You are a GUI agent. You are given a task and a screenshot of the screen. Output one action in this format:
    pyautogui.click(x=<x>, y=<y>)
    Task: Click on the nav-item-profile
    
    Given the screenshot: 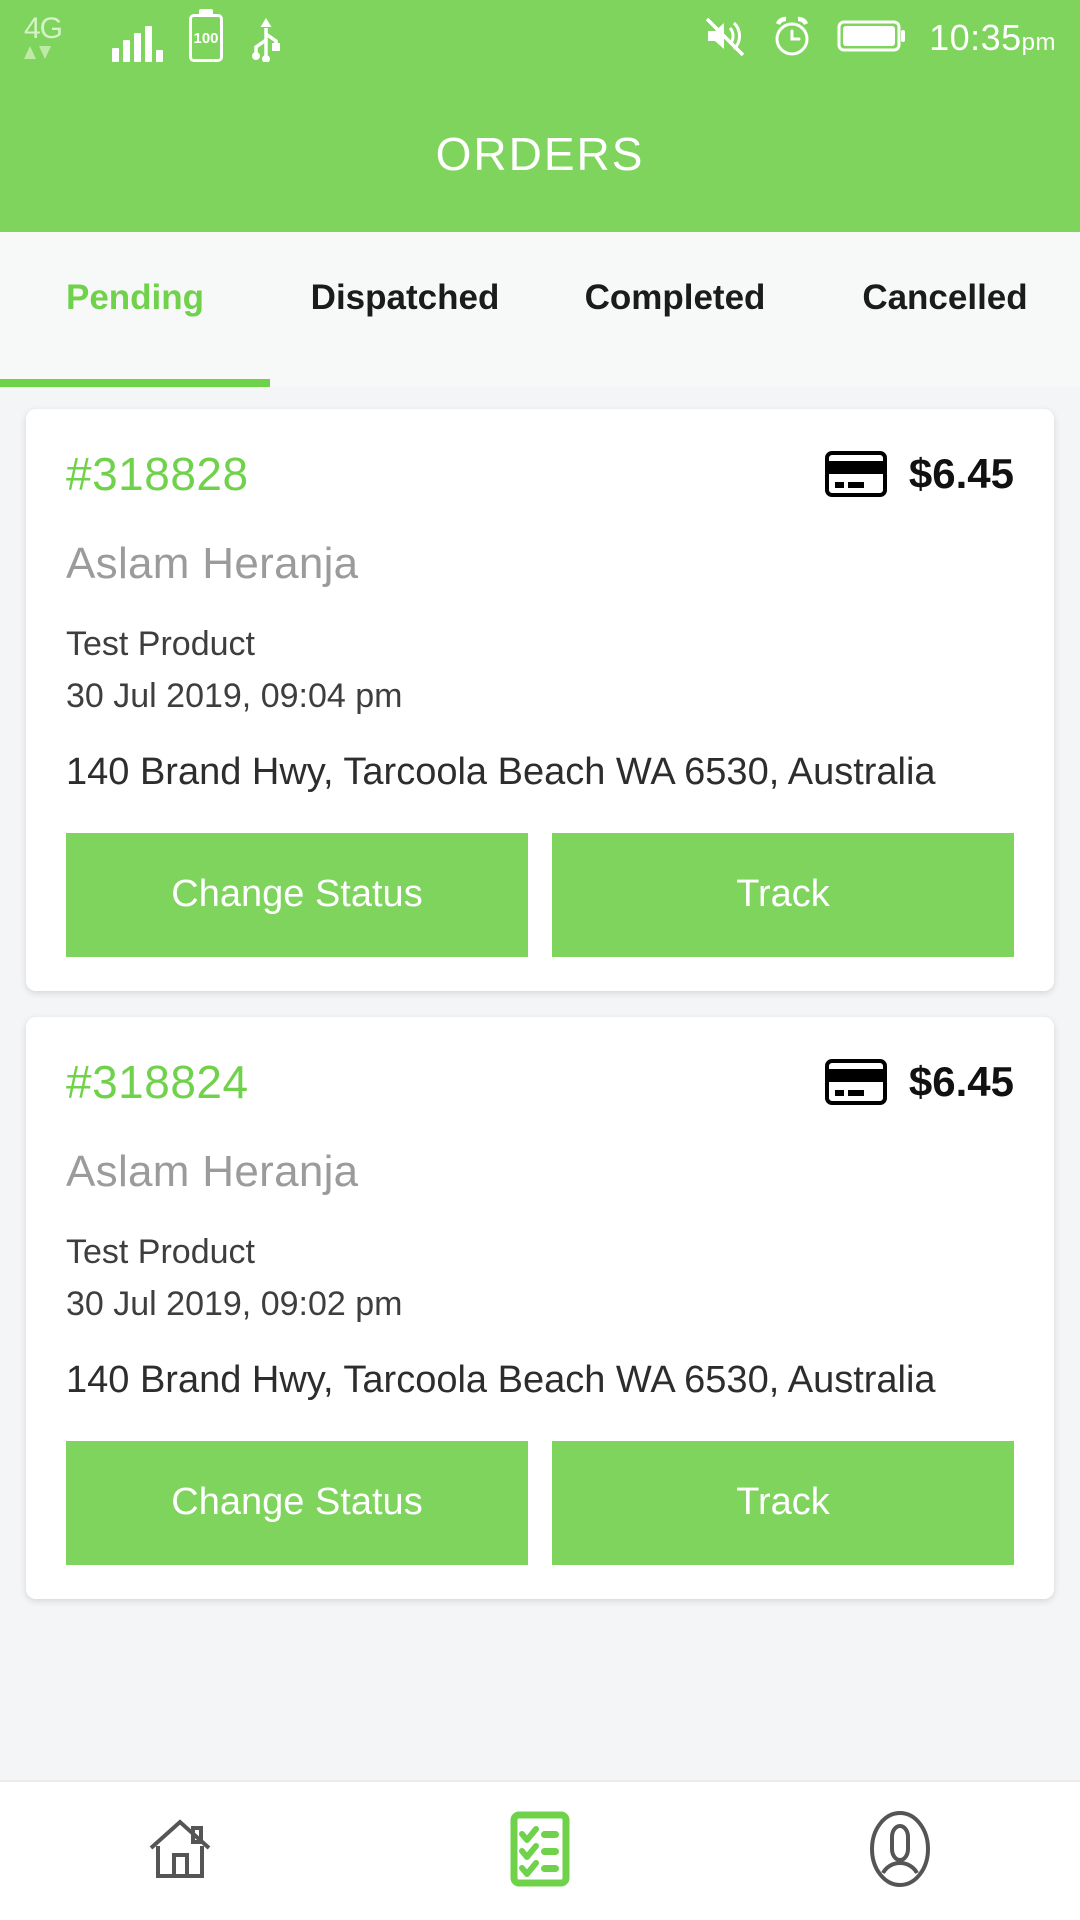 What is the action you would take?
    pyautogui.click(x=900, y=1851)
    